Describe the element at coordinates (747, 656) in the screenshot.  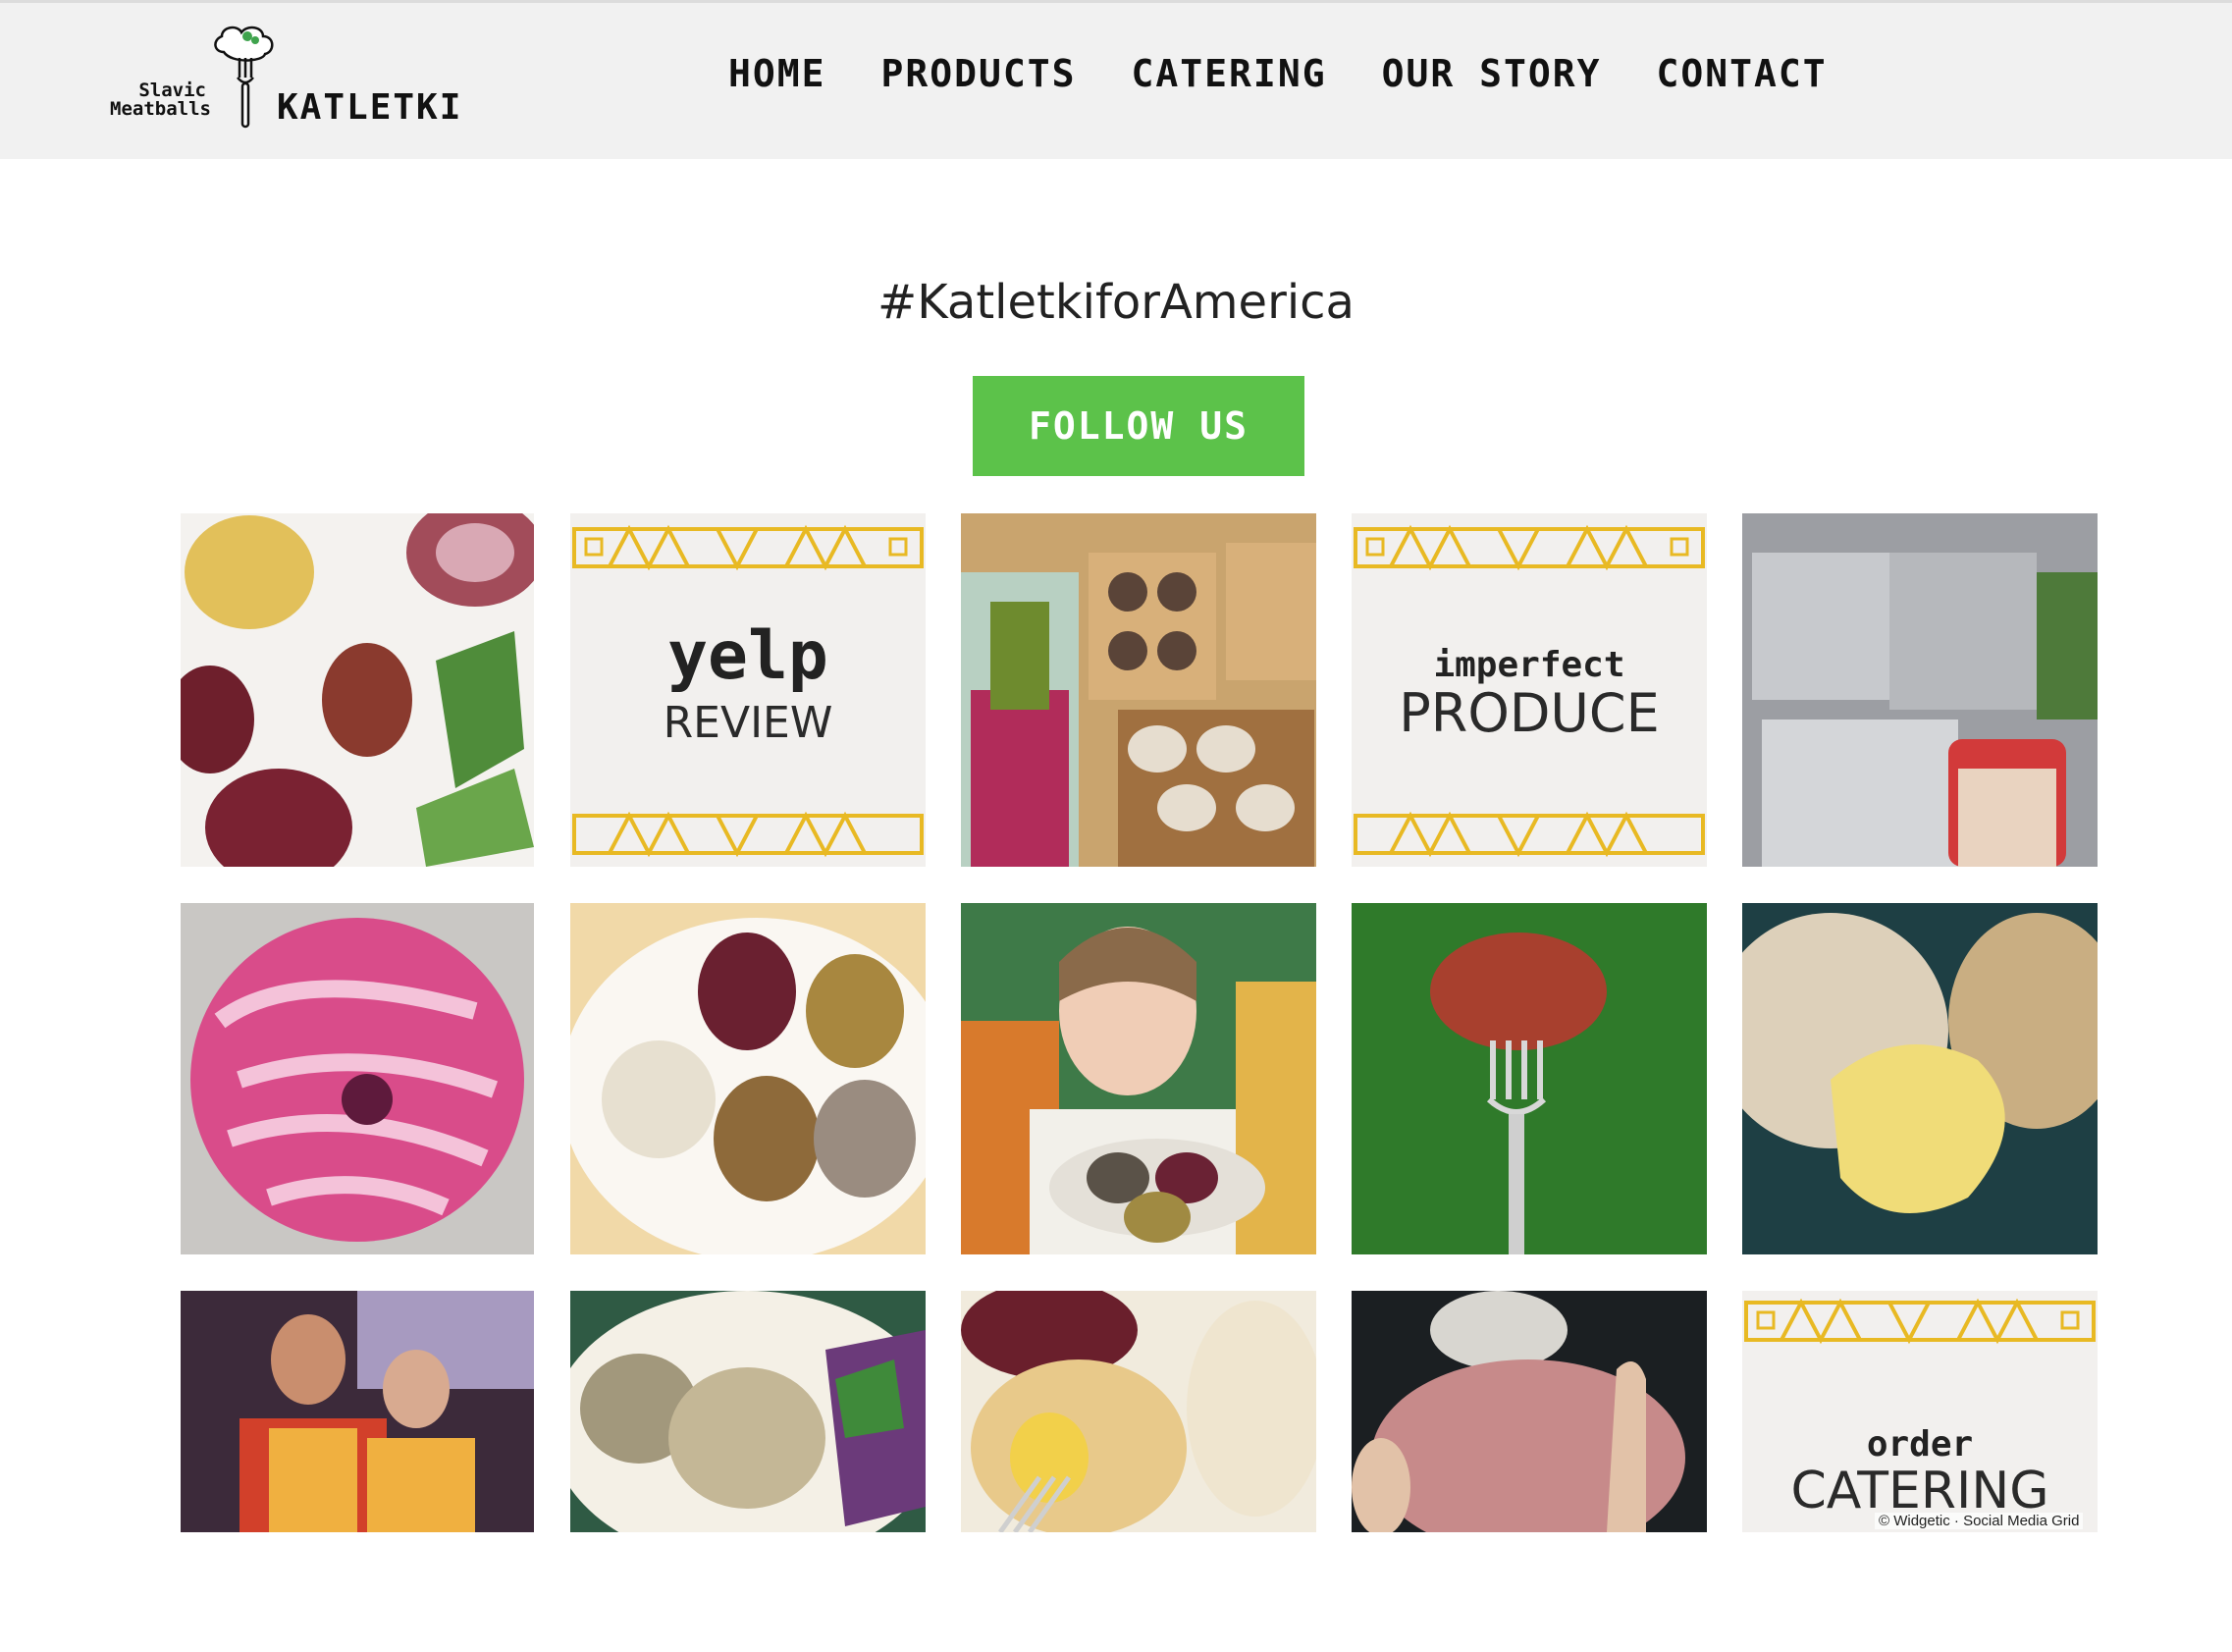
I see `yelp-title: yelp` at that location.